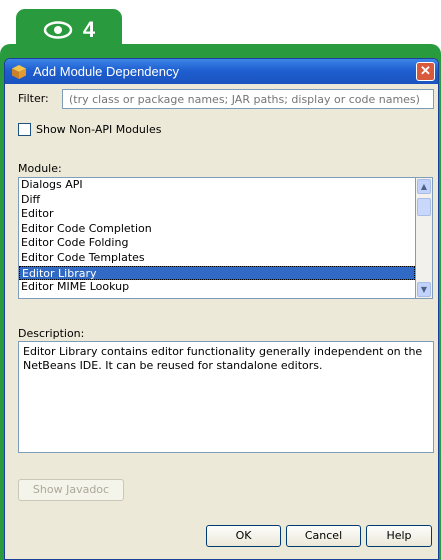 This screenshot has width=441, height=560. Describe the element at coordinates (51, 333) in the screenshot. I see `description-label: Description:` at that location.